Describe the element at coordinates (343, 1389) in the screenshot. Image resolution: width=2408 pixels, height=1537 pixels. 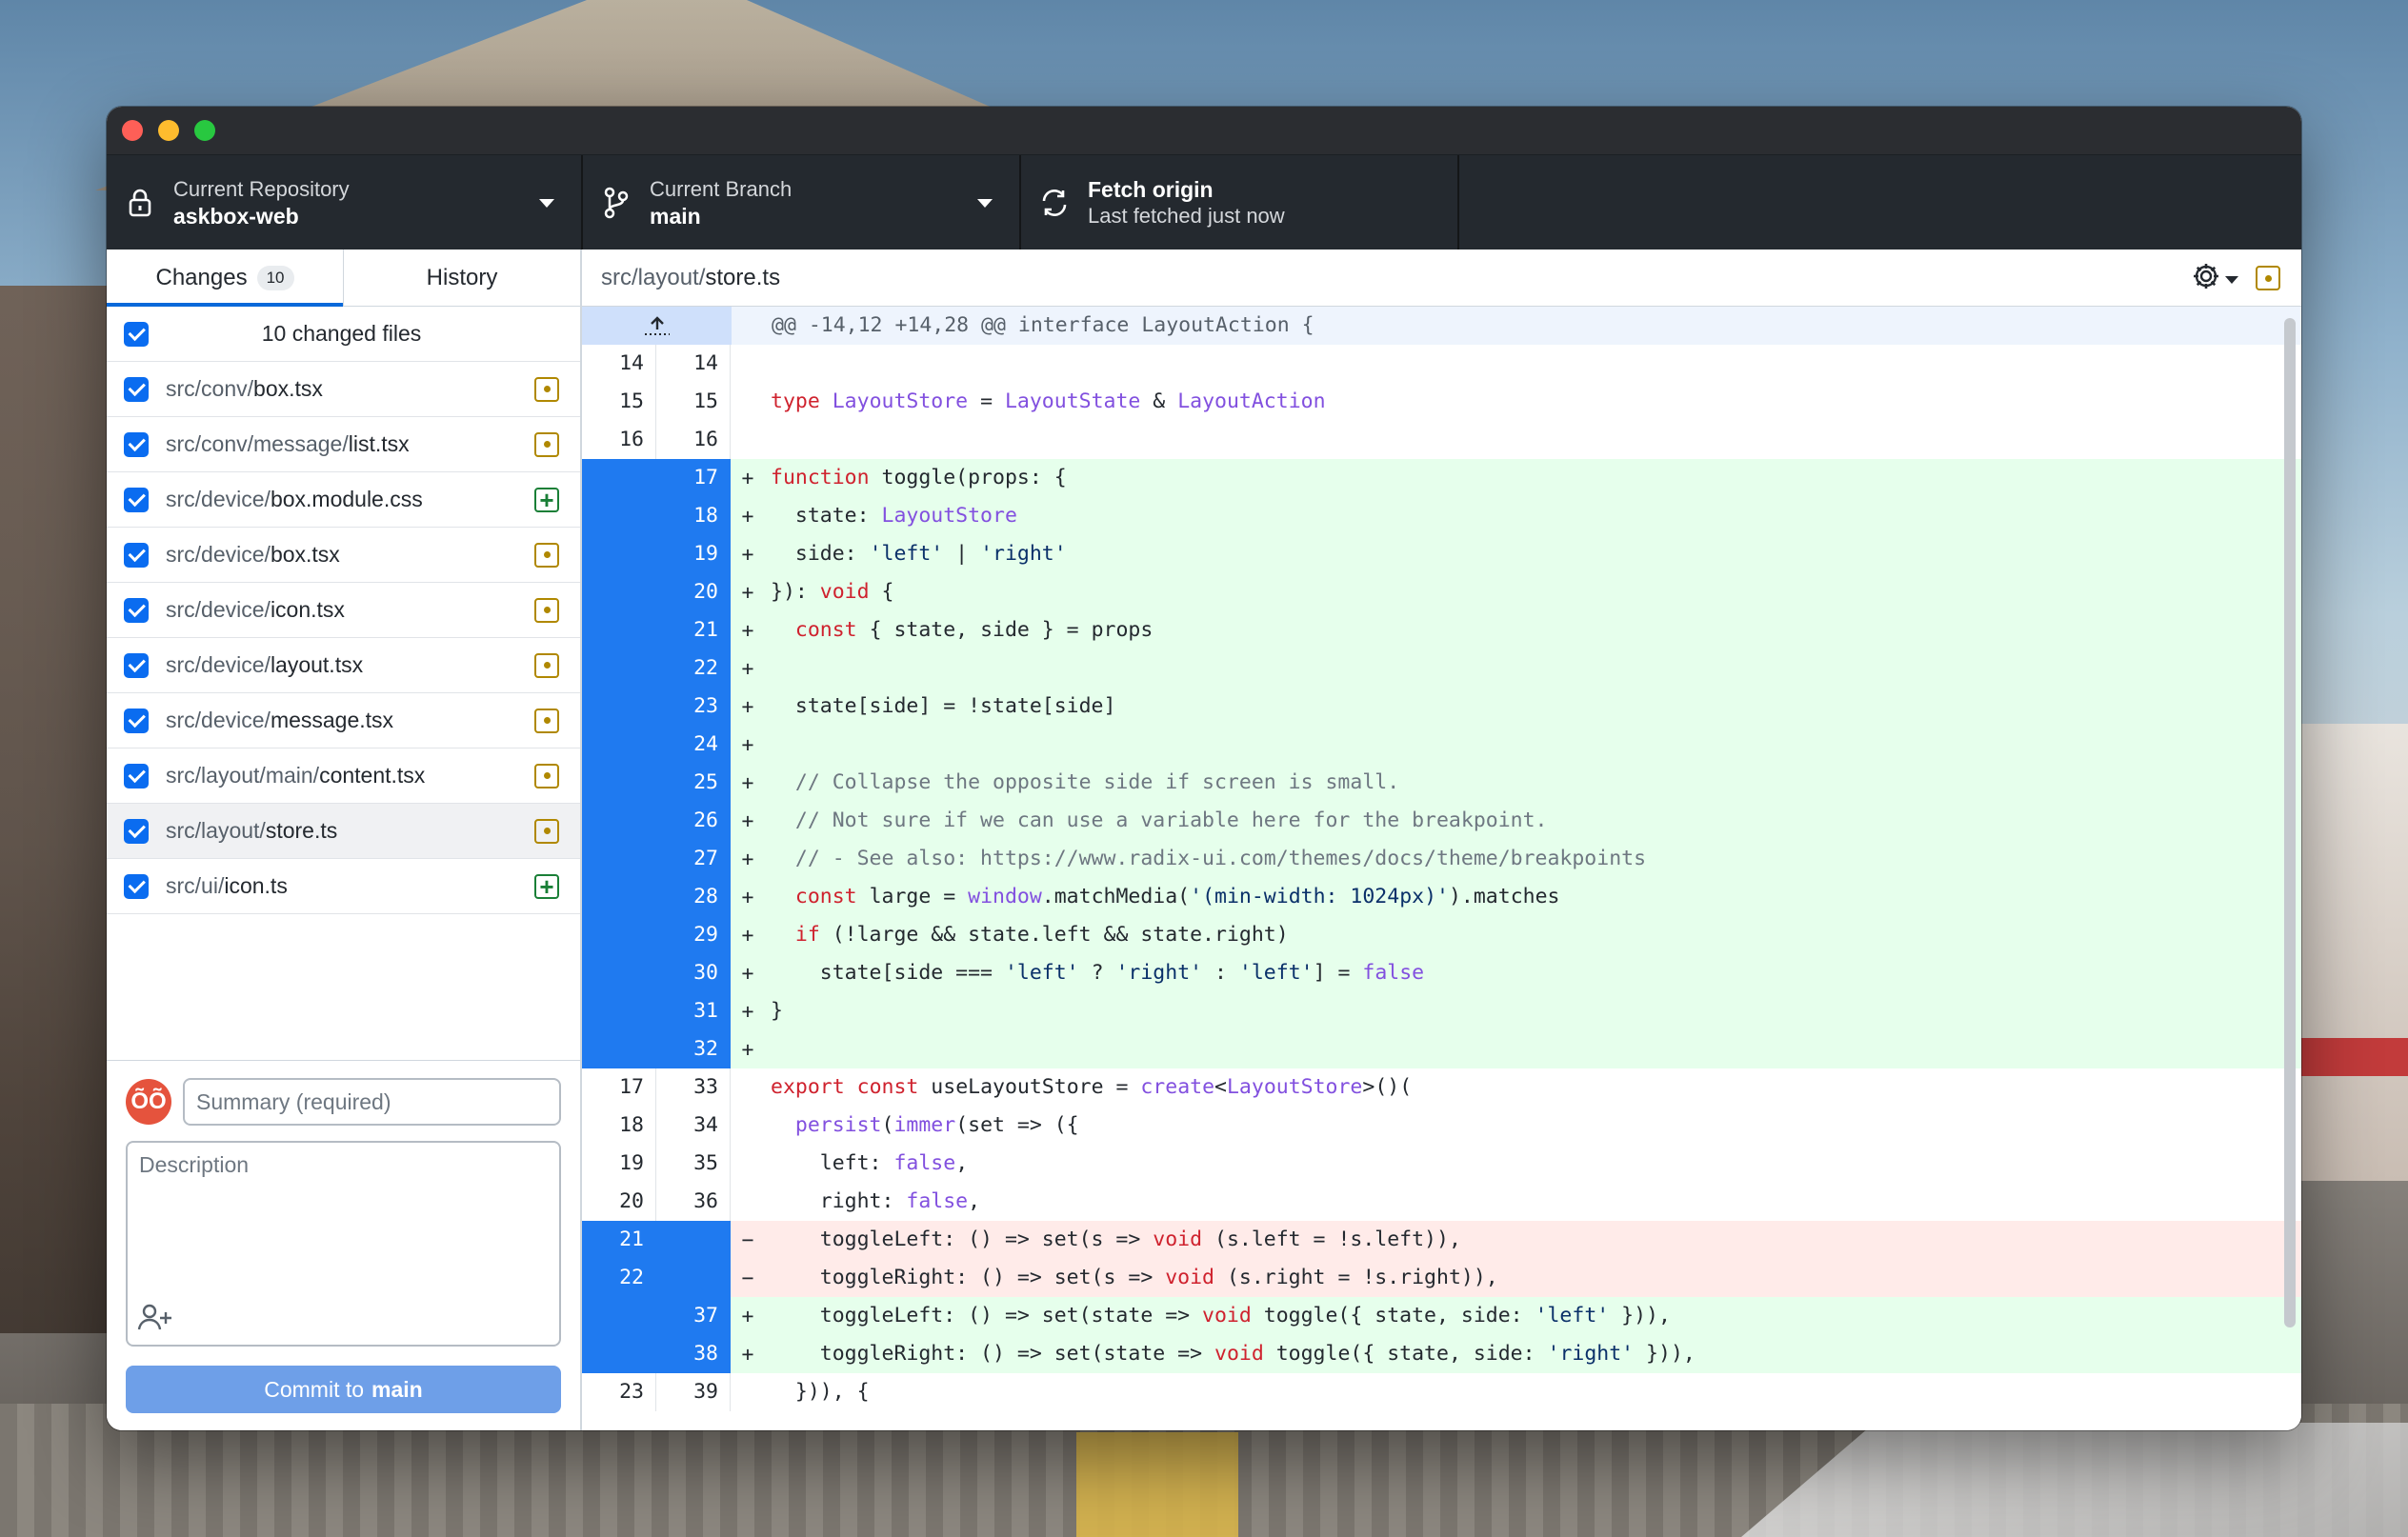
I see `commit-button: Commit to main` at that location.